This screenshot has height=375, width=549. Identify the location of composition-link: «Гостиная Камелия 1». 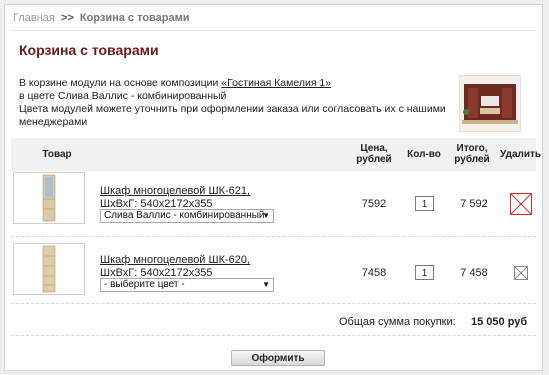
(276, 83).